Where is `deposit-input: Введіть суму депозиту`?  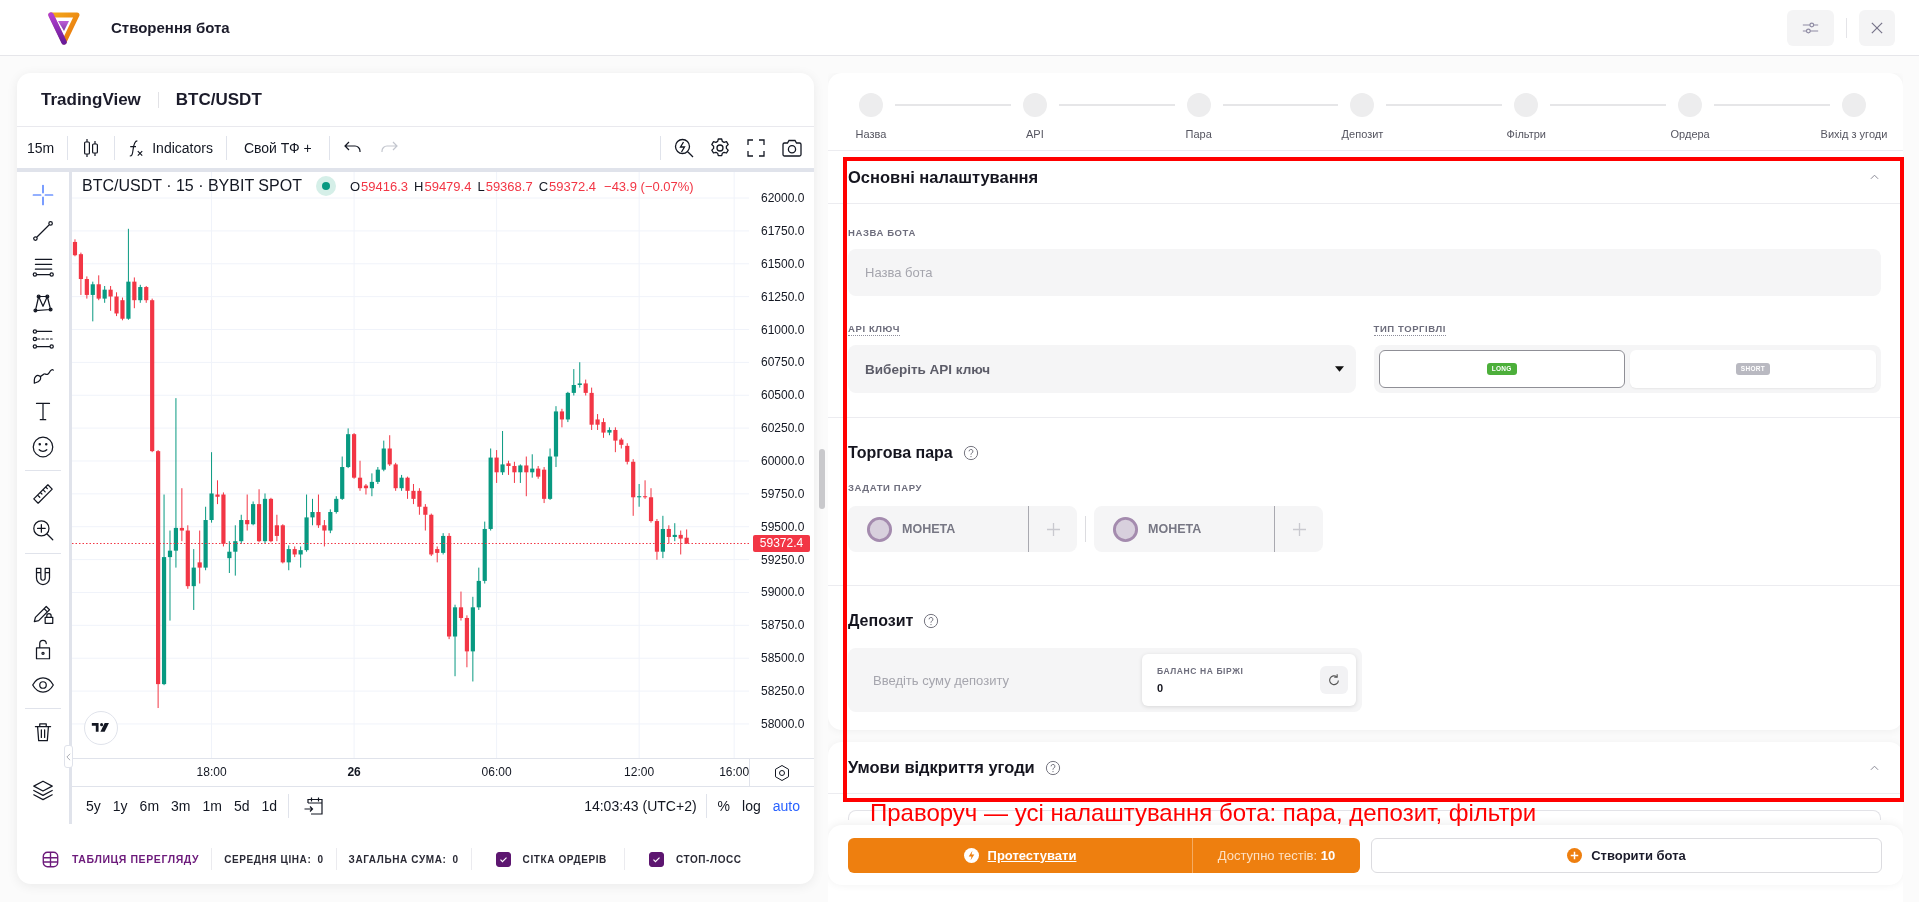
deposit-input: Введіть суму депозиту is located at coordinates (992, 680).